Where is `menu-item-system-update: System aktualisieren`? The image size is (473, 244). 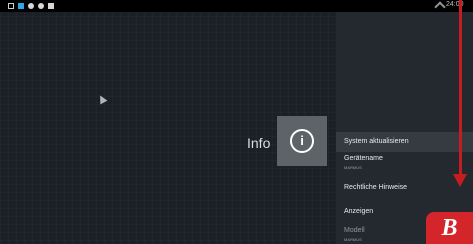 menu-item-system-update: System aktualisieren is located at coordinates (404, 142).